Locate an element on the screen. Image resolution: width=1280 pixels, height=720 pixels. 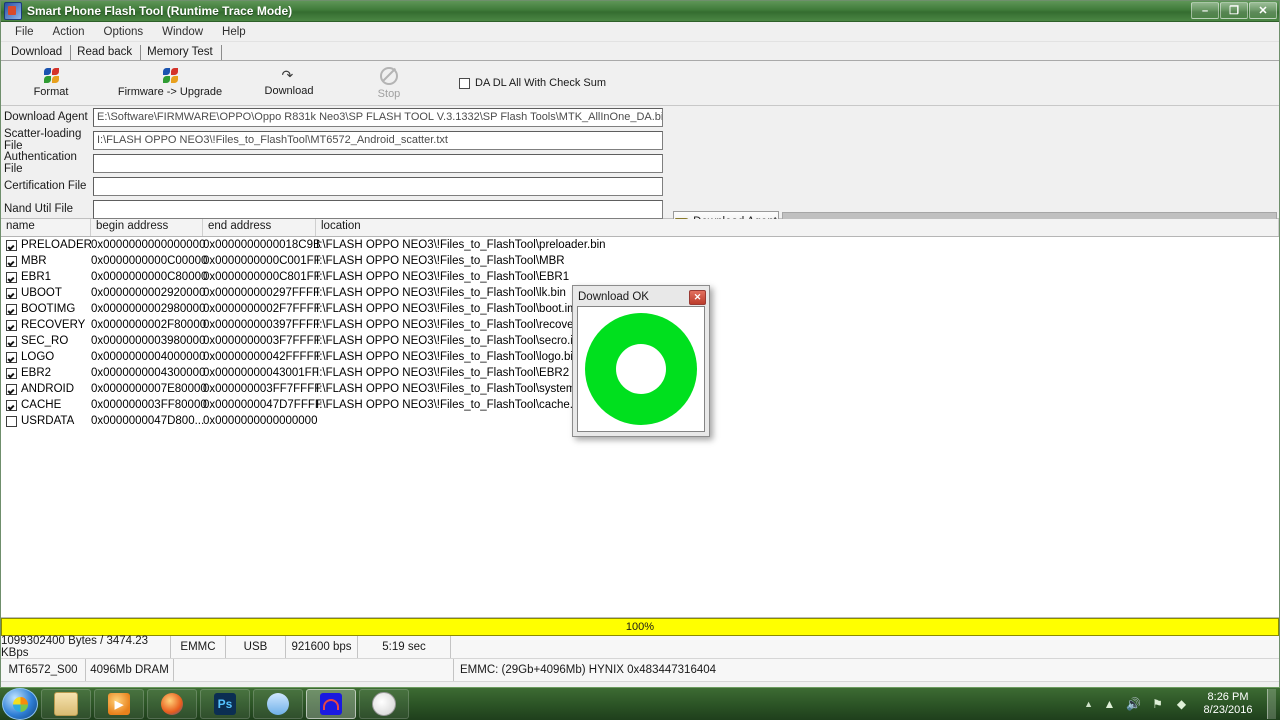
dialog-titlebar: Download OK ✕ is located at coordinates (641, 297).